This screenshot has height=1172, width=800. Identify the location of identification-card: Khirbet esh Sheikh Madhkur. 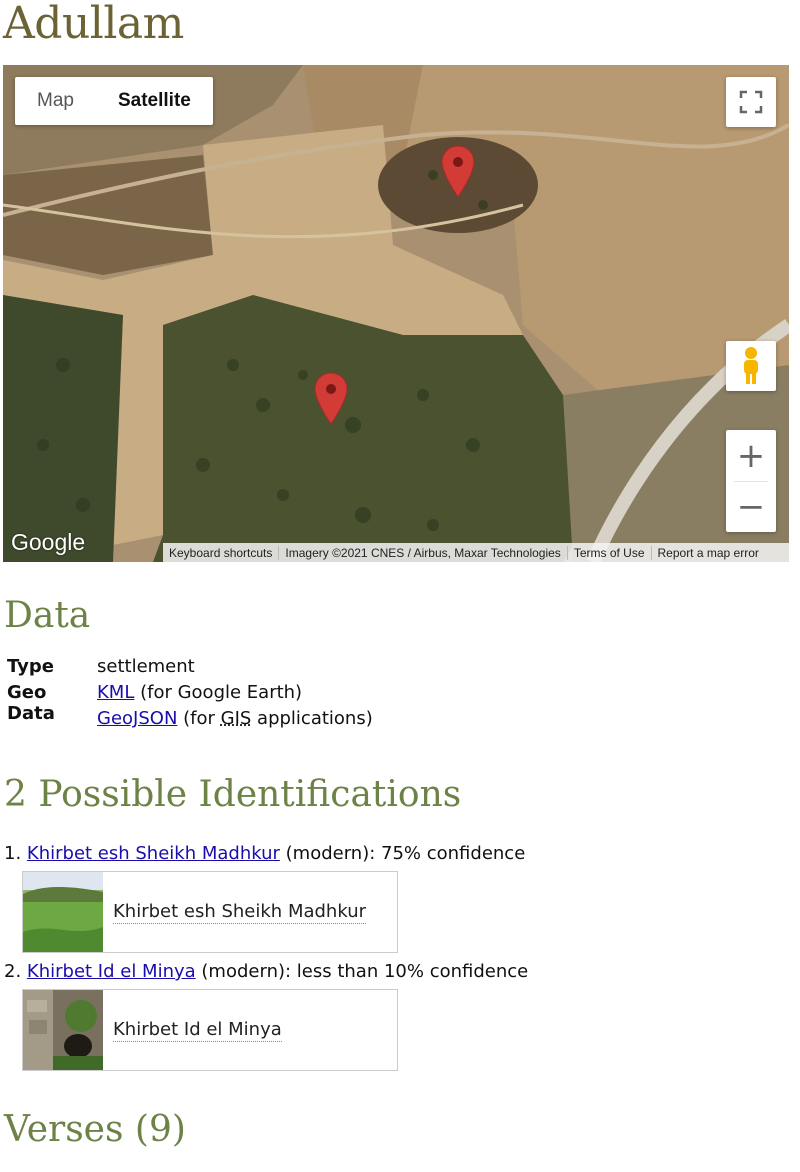
(210, 912).